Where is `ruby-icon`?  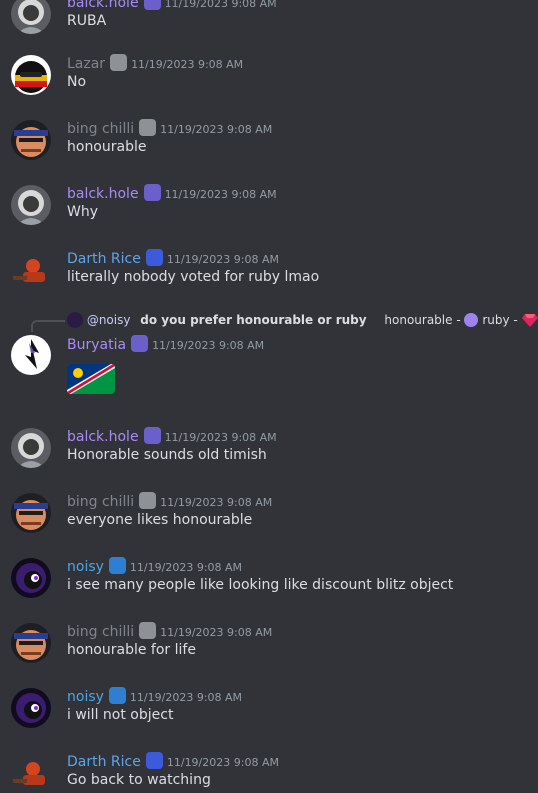 ruby-icon is located at coordinates (529, 320).